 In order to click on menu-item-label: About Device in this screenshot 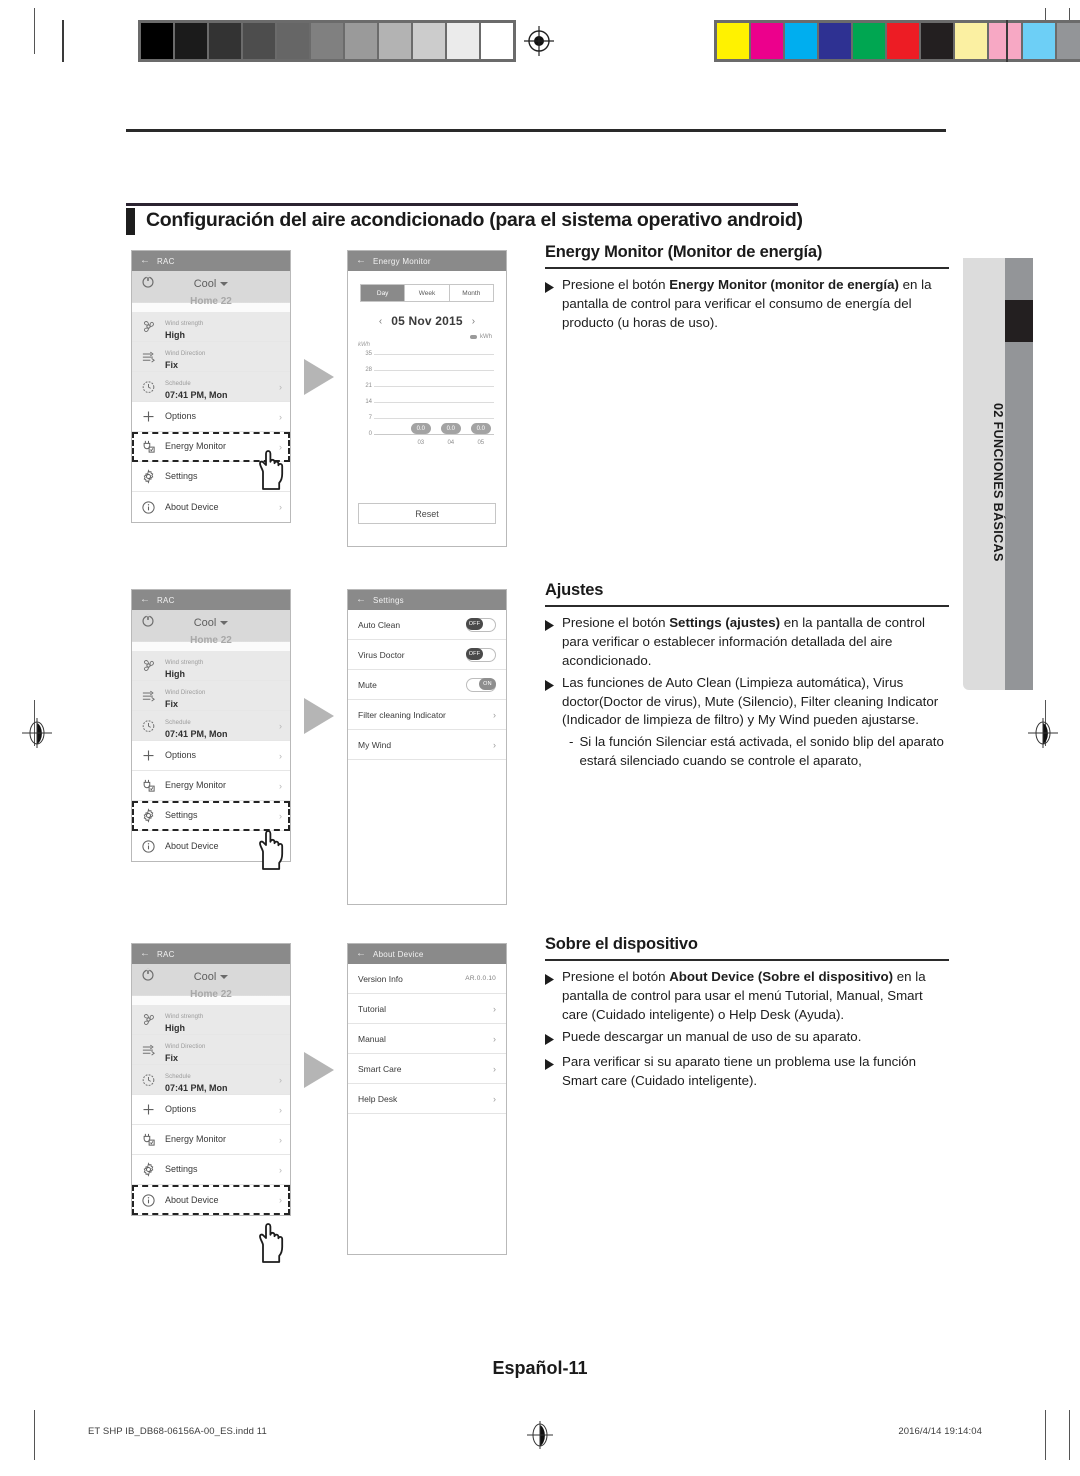, I will do `click(192, 845)`.